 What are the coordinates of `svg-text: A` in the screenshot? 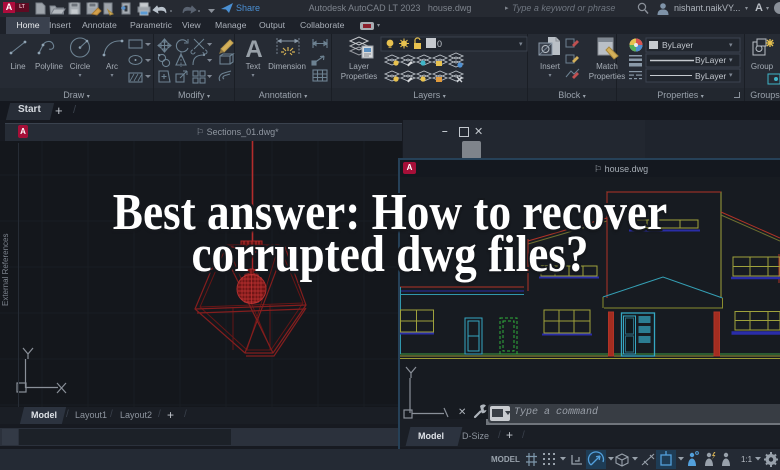 It's located at (253, 49).